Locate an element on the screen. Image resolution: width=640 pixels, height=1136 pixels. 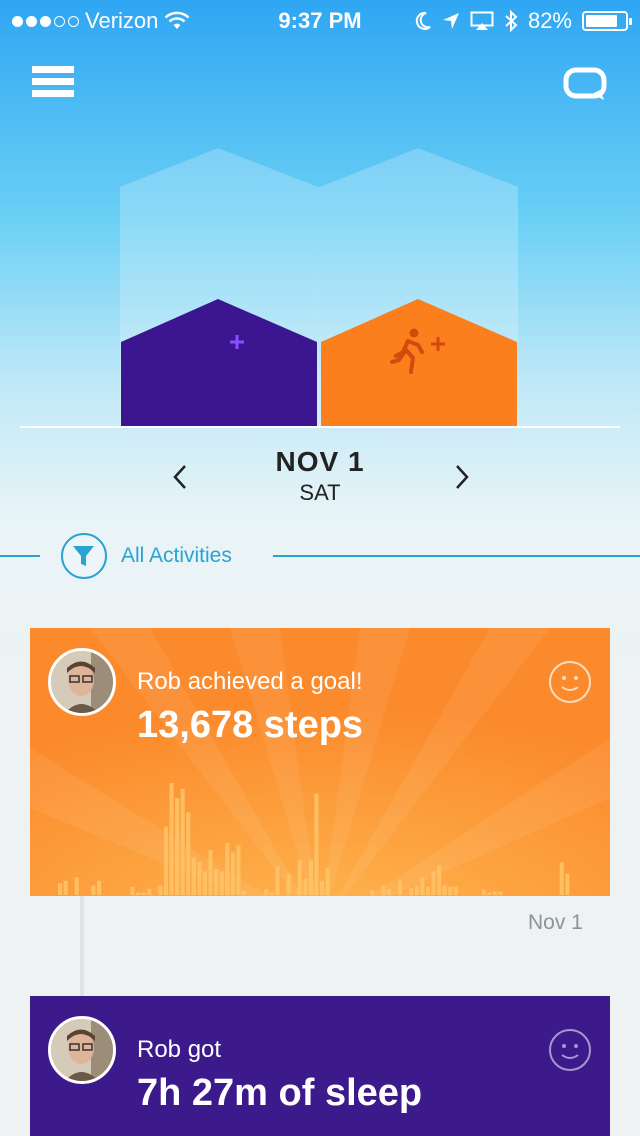
feed-date: Nov 1 is located at coordinates (555, 922).